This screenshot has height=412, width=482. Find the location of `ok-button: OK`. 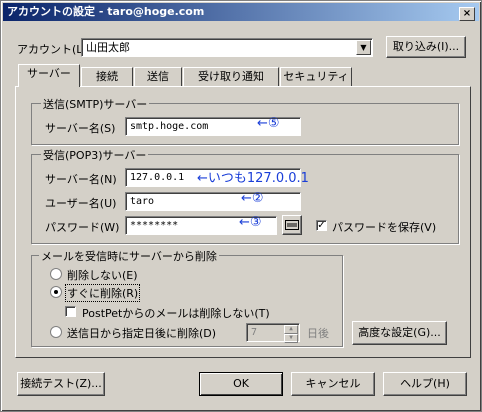

ok-button: OK is located at coordinates (241, 384).